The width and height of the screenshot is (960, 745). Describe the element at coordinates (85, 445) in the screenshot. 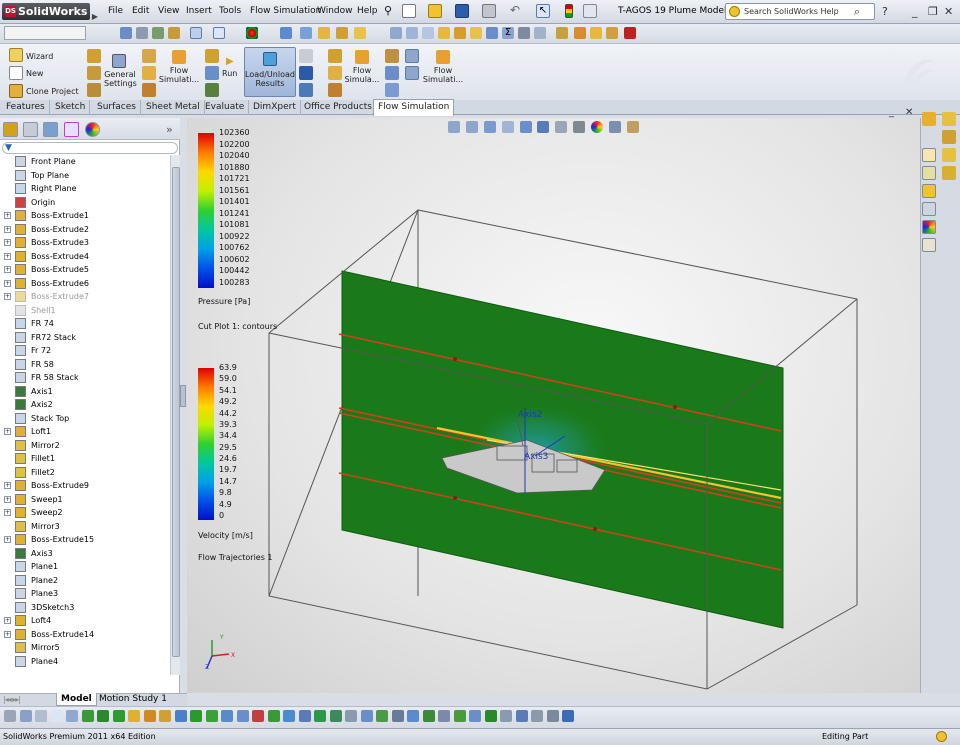

I see `tree-item: Mirror2` at that location.